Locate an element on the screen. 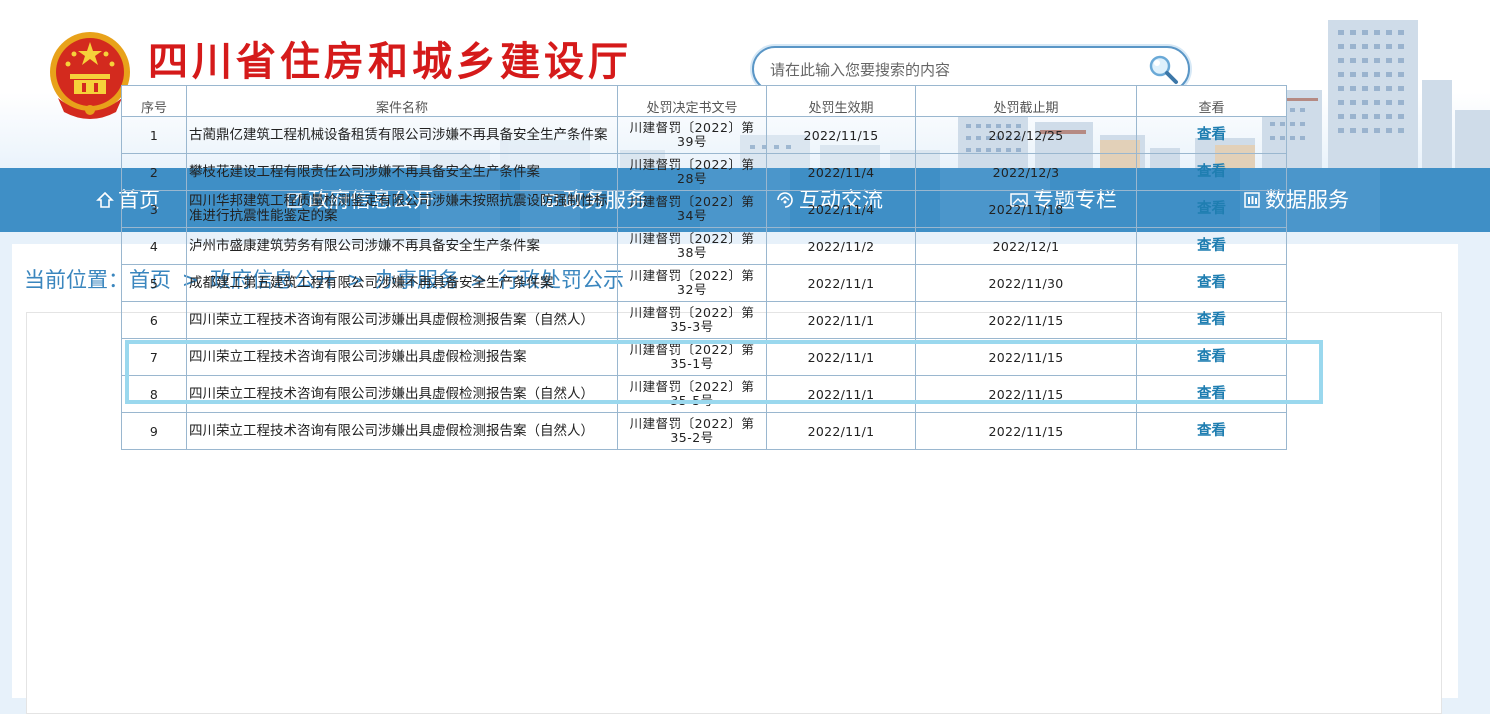 This screenshot has height=714, width=1490. row-no: 1 is located at coordinates (154, 135).